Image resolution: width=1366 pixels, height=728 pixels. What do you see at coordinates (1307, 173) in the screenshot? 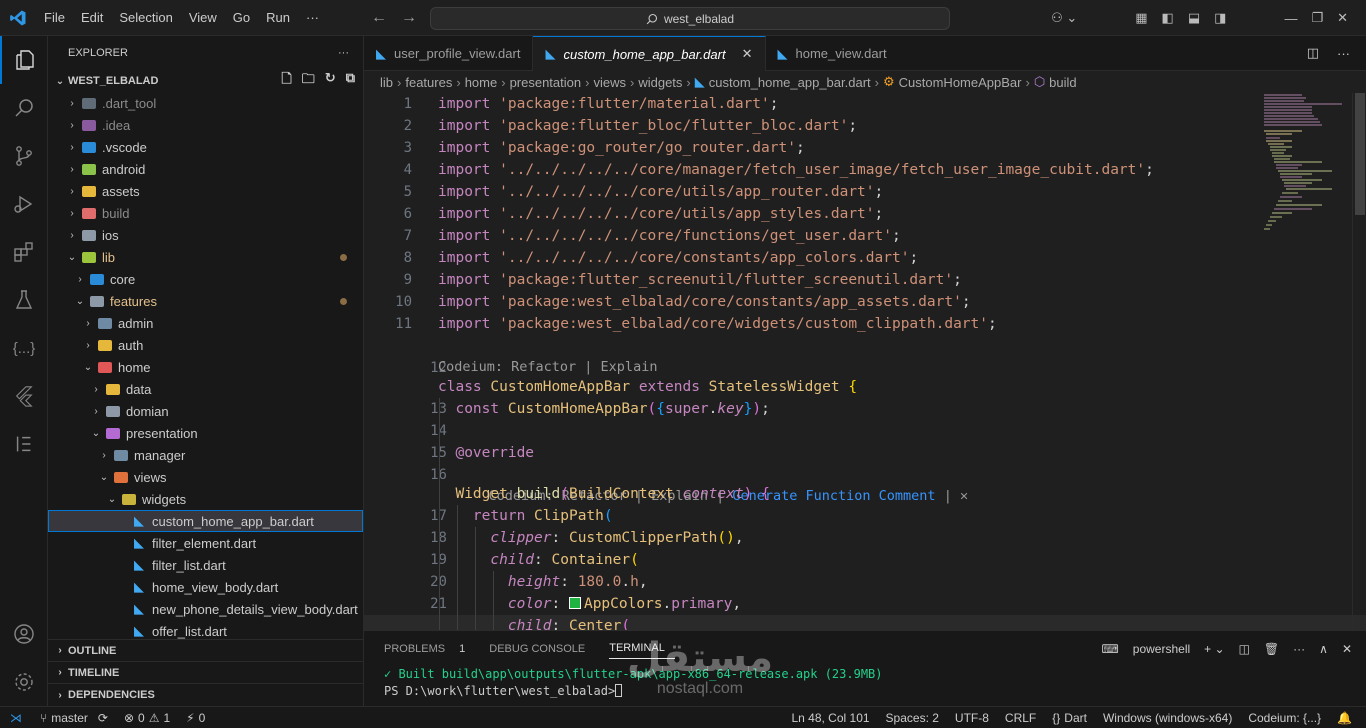
I see `minimap` at bounding box center [1307, 173].